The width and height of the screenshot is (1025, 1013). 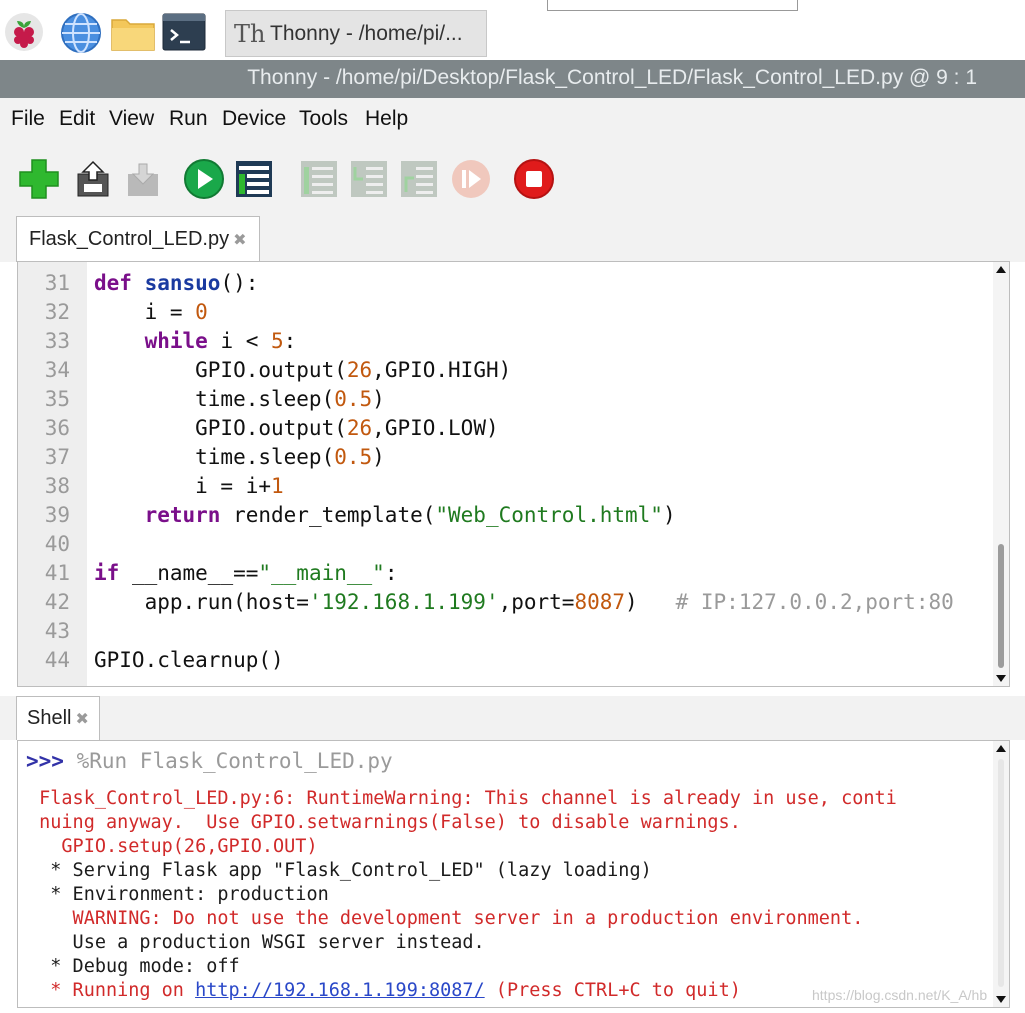 I want to click on code-token: sansuo, so click(x=182, y=283).